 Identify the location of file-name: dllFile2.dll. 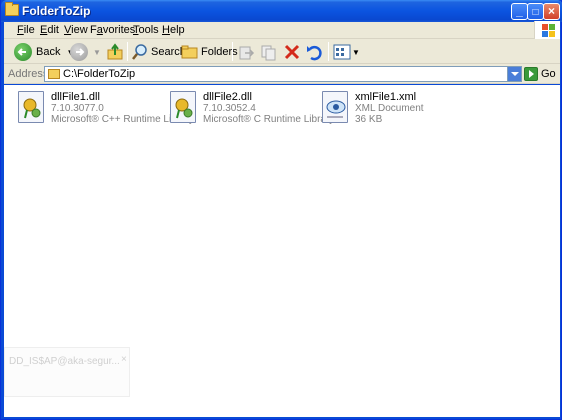
(227, 97).